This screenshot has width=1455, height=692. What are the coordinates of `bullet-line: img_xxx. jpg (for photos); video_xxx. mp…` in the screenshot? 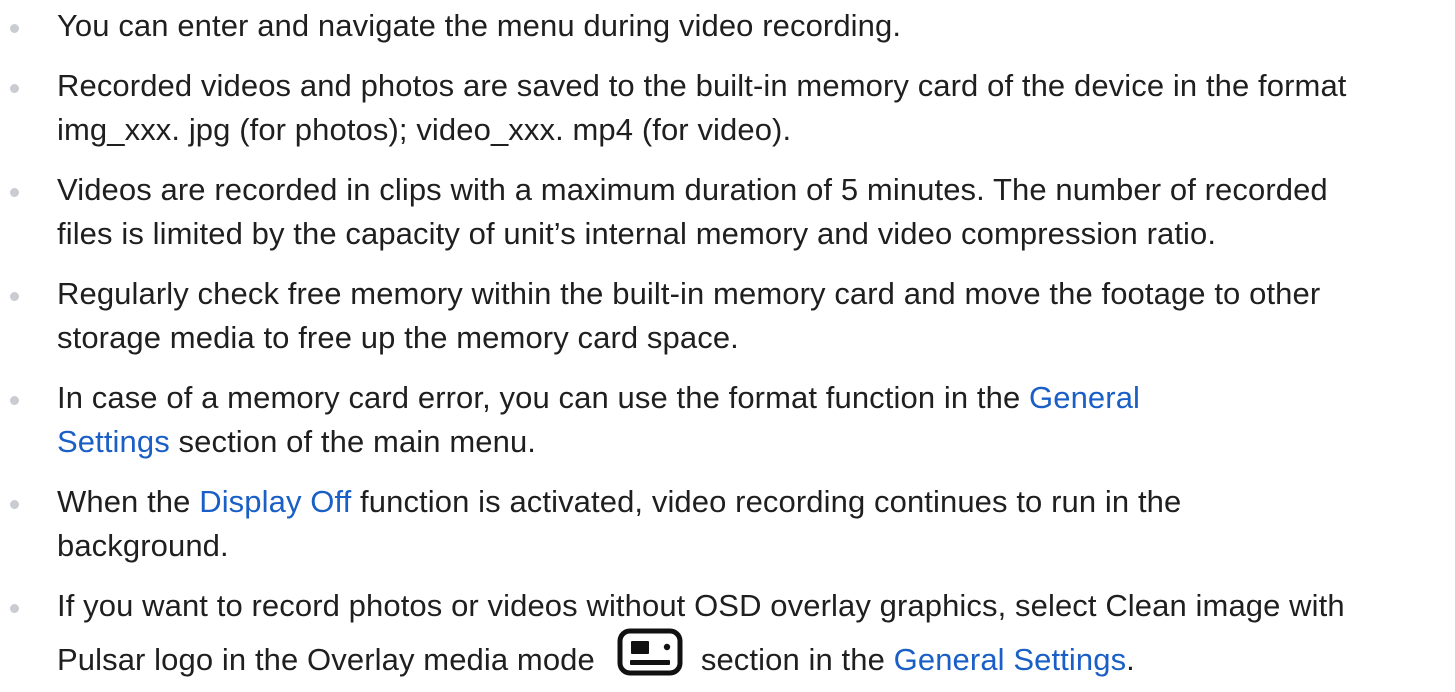 It's located at (424, 129).